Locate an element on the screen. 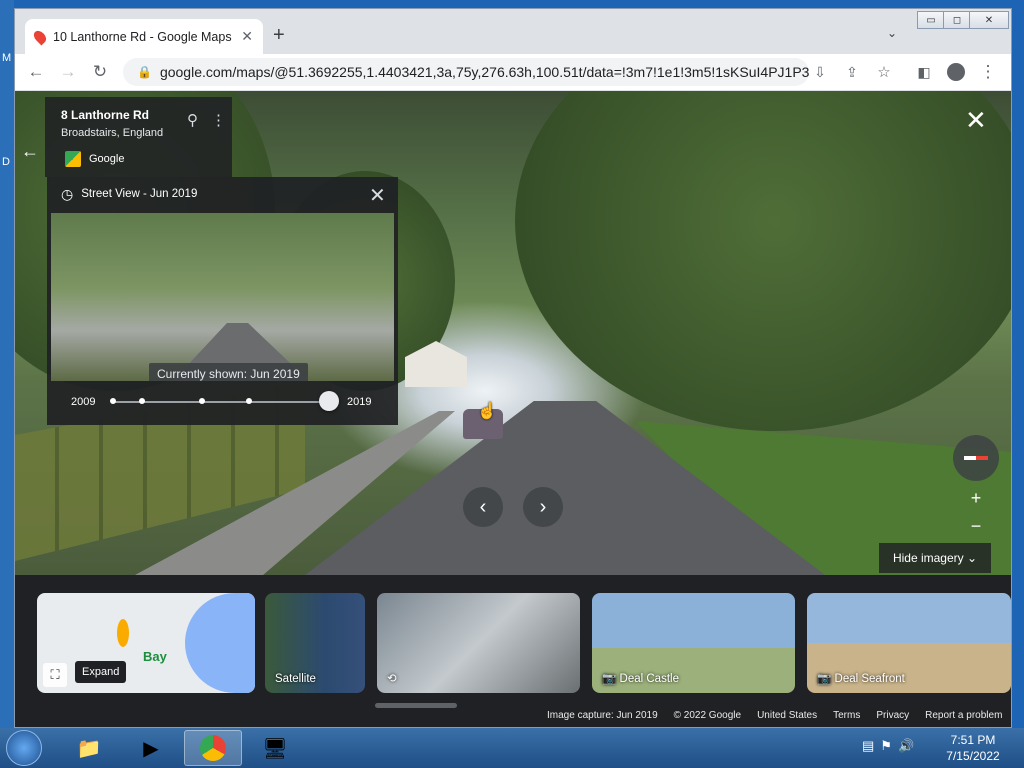  bookmark-button: ☆ is located at coordinates (884, 72).